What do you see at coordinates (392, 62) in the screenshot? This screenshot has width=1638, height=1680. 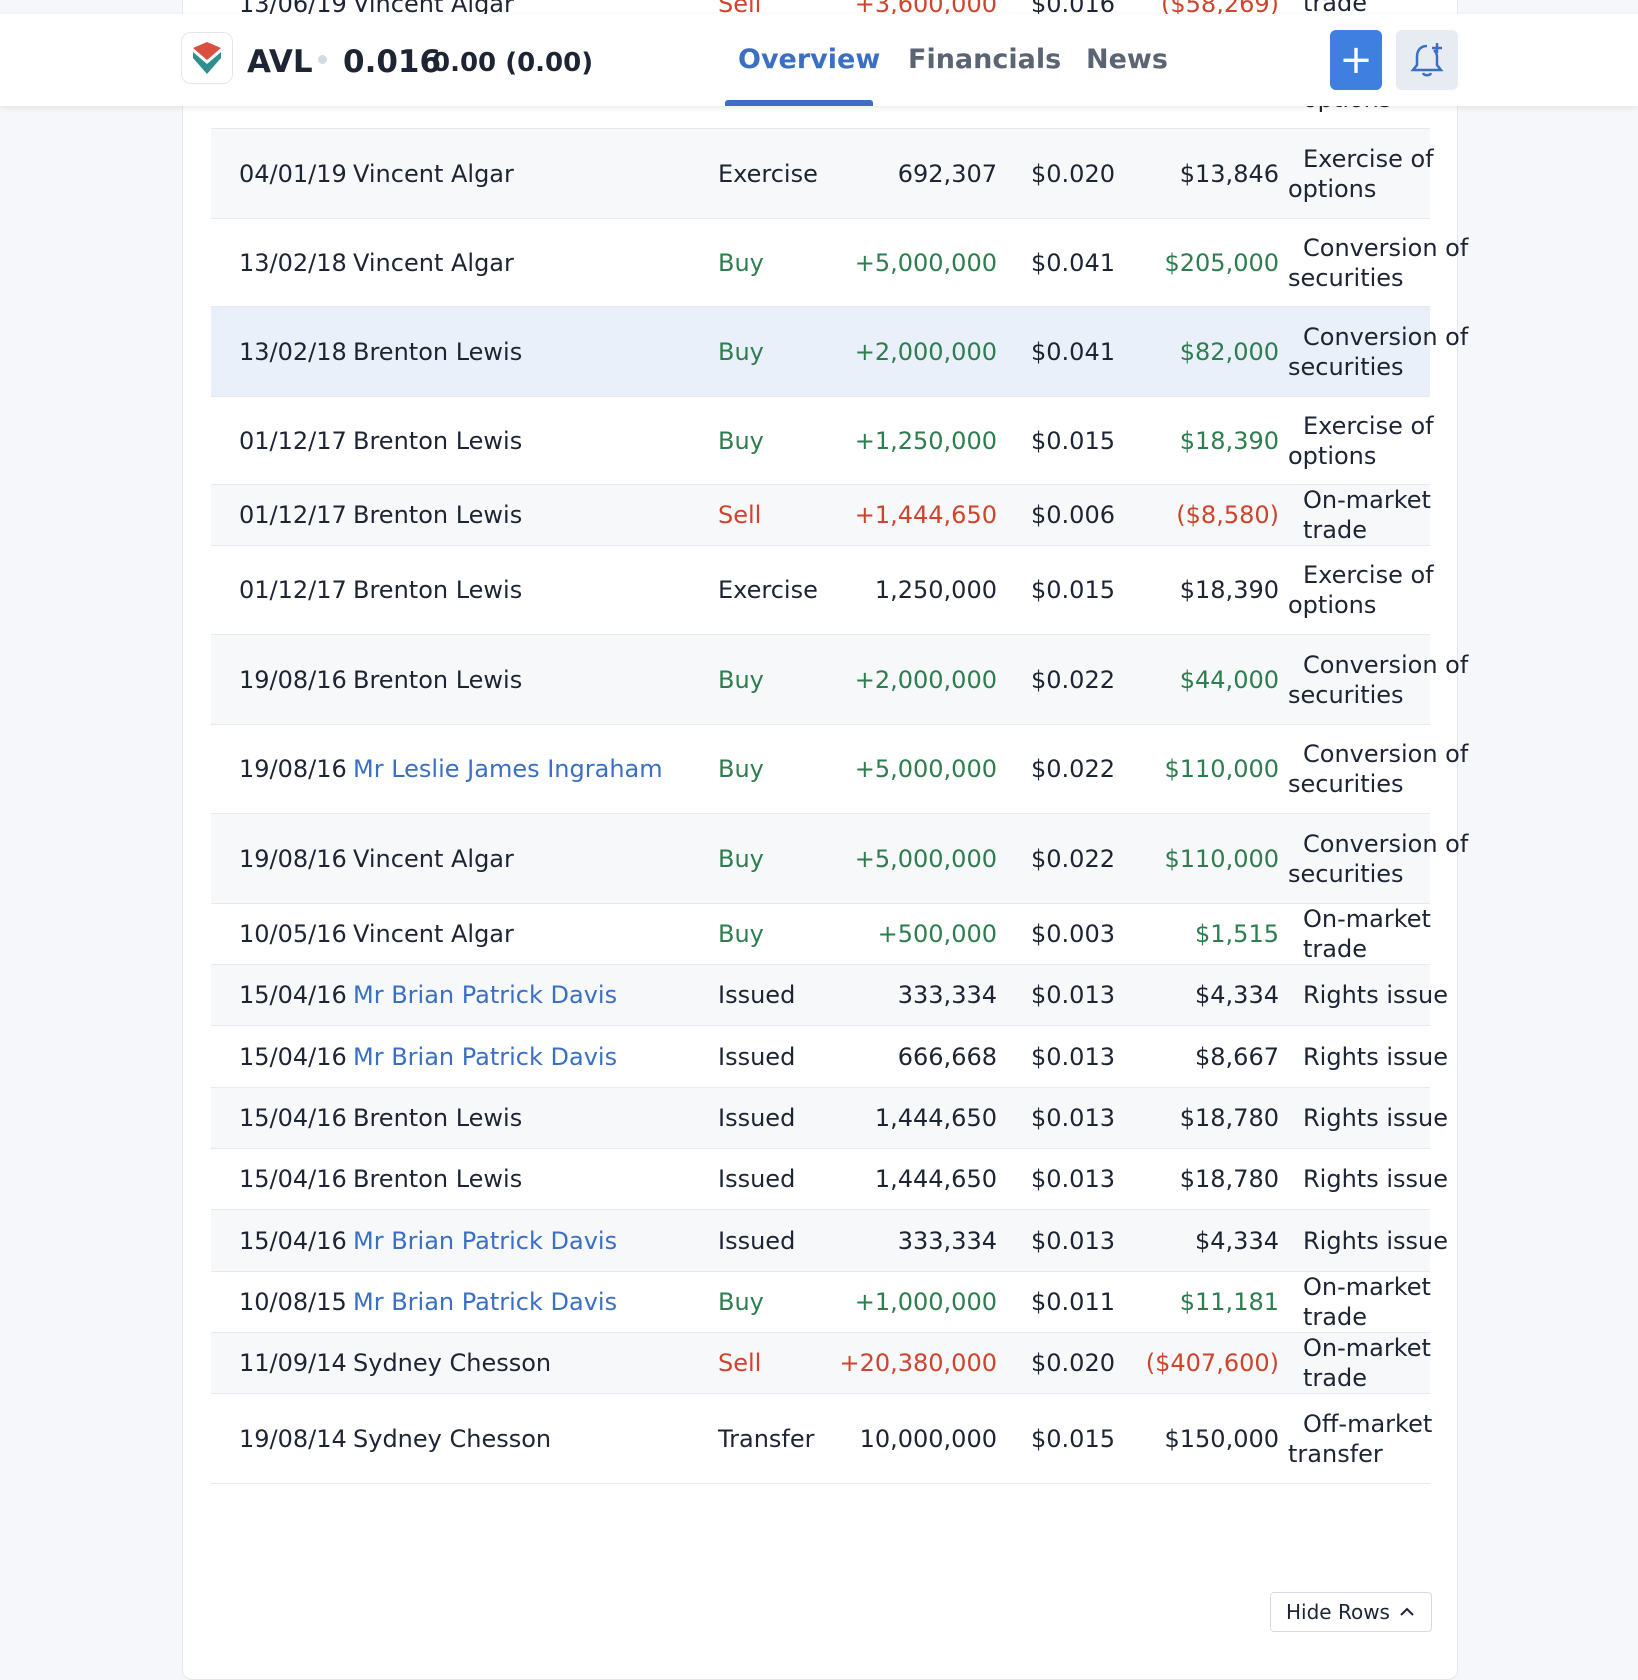 I see `last-price: 0.016` at bounding box center [392, 62].